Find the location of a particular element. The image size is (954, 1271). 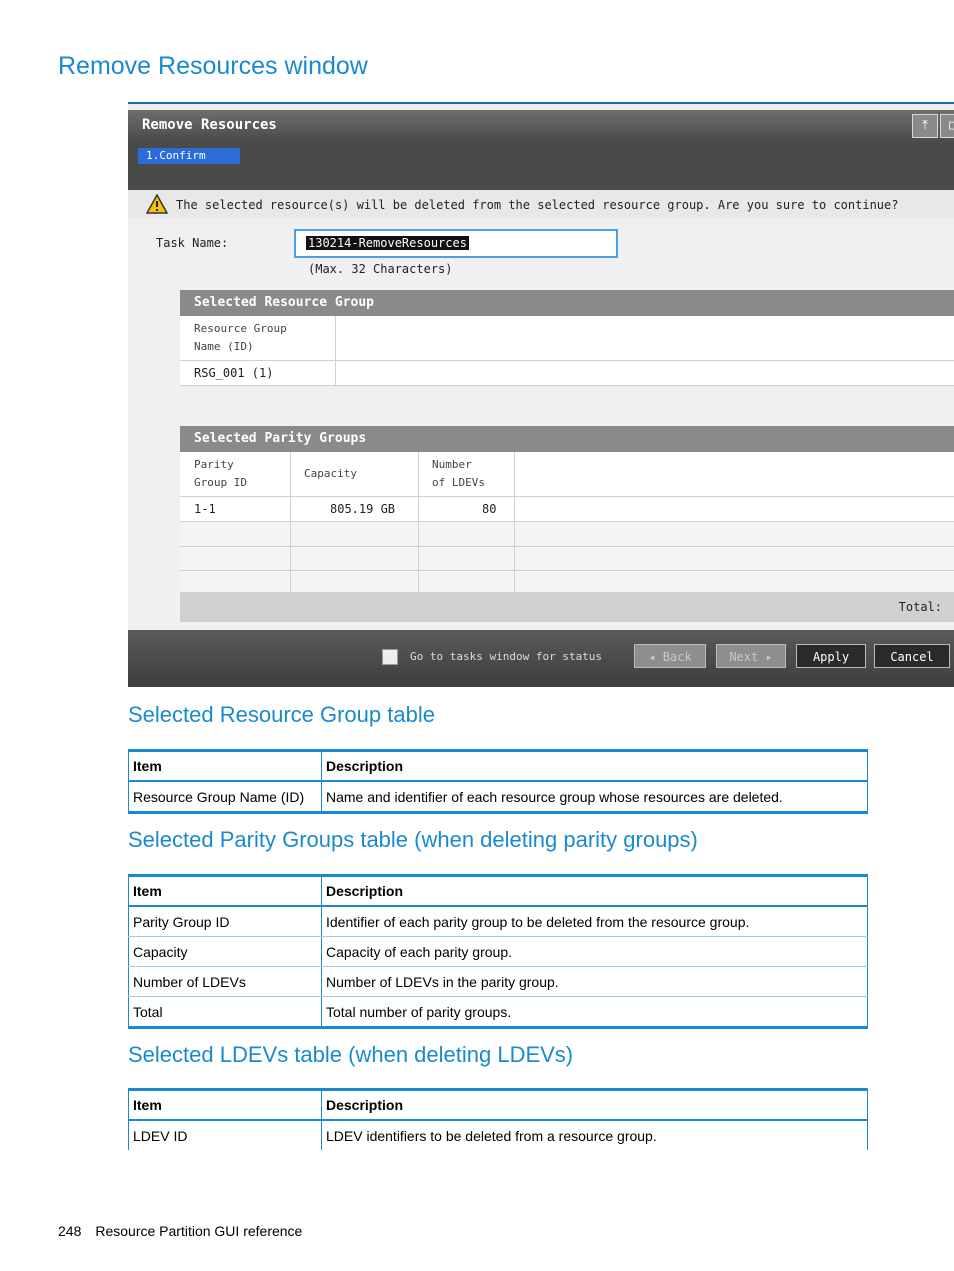

cancel-button: Cancel is located at coordinates (912, 656).